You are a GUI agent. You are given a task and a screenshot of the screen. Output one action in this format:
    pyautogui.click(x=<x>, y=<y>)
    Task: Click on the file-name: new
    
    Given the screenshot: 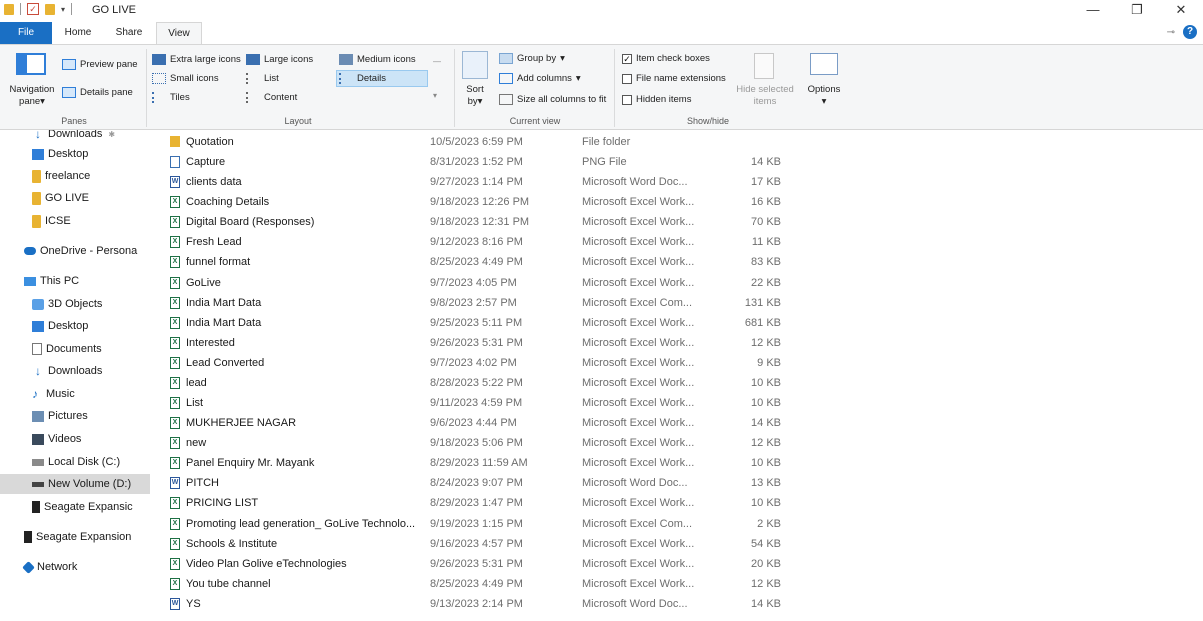 What is the action you would take?
    pyautogui.click(x=196, y=443)
    